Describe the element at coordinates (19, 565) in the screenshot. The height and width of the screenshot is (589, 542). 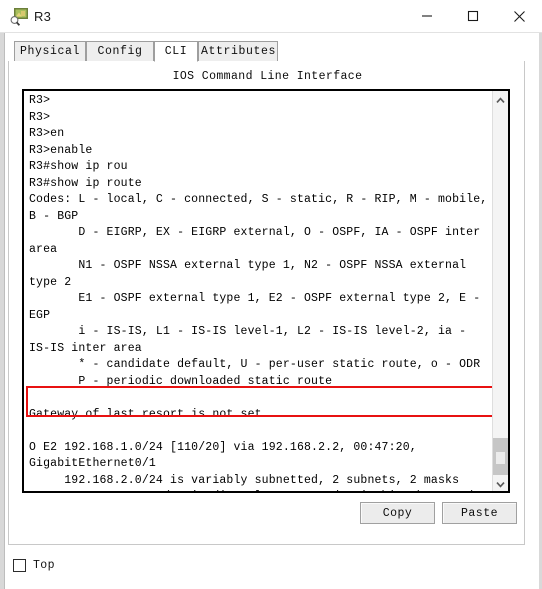
I see `top-checkbox` at that location.